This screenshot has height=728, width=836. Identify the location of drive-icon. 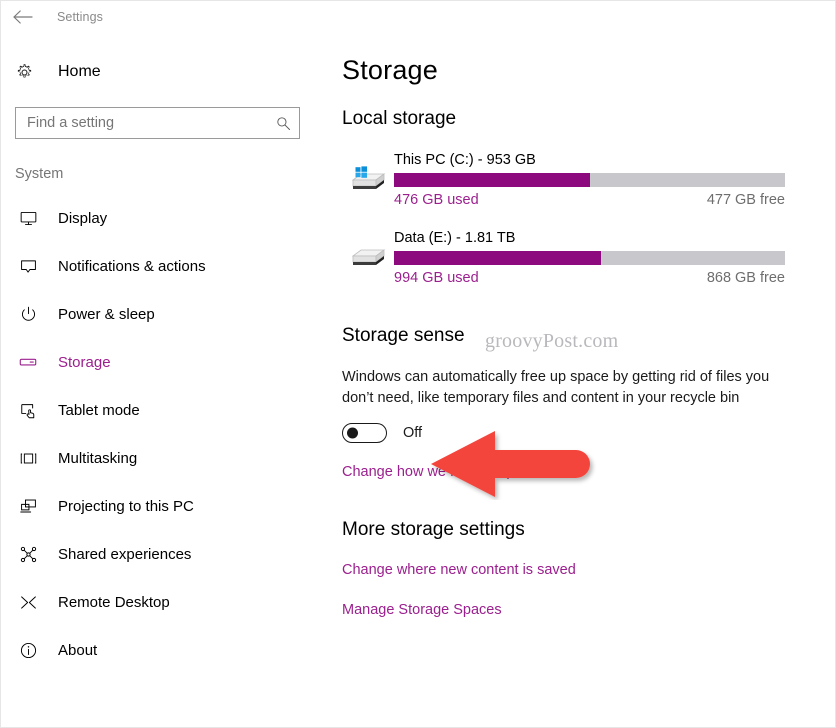
(28, 362).